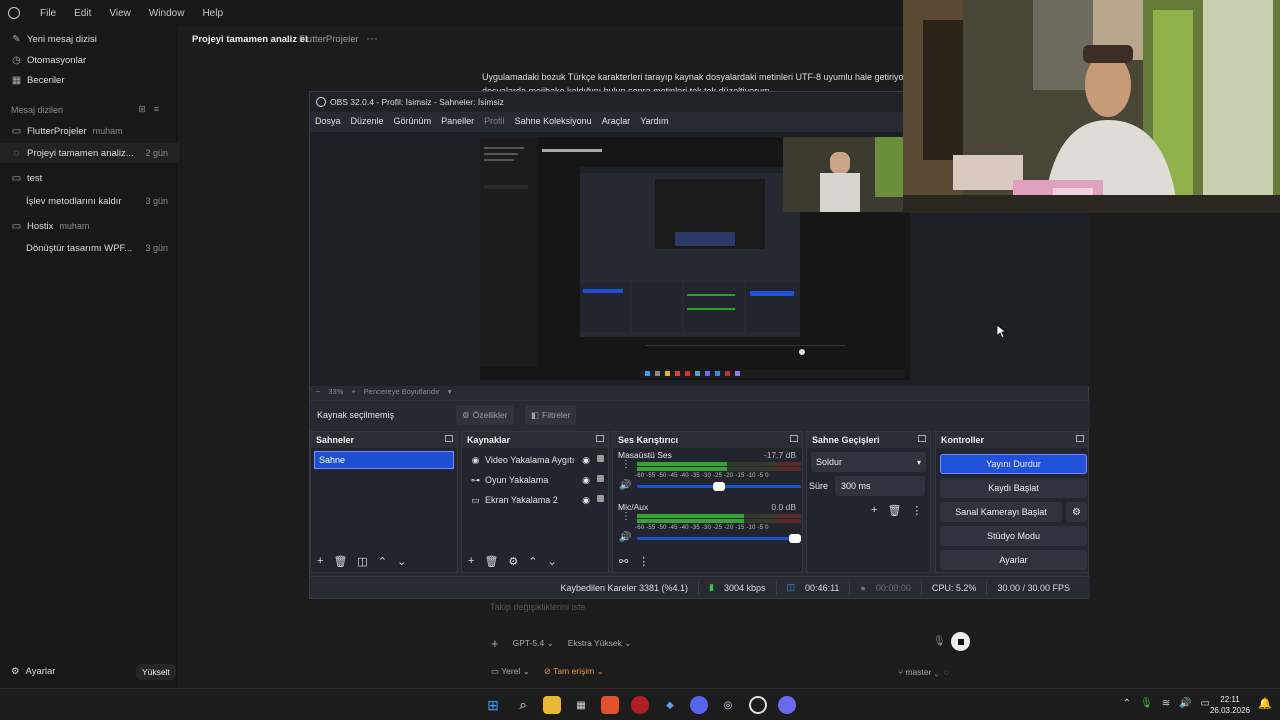 The width and height of the screenshot is (1280, 720). I want to click on project-test: ▭ test, so click(90, 178).